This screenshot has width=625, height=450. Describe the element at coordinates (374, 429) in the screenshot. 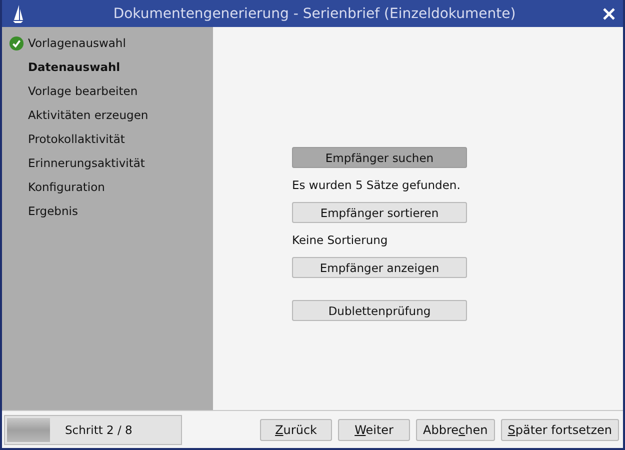

I see `dialog-button: Weiter` at that location.